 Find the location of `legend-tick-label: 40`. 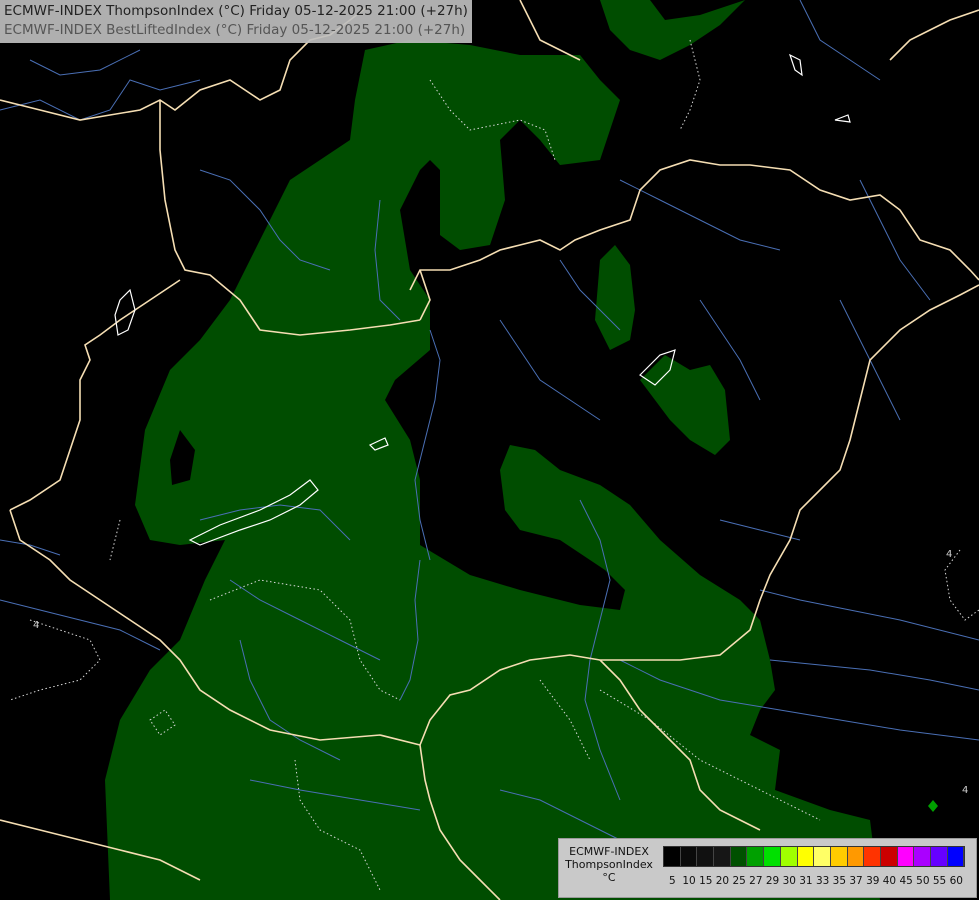

legend-tick-label: 40 is located at coordinates (889, 881).